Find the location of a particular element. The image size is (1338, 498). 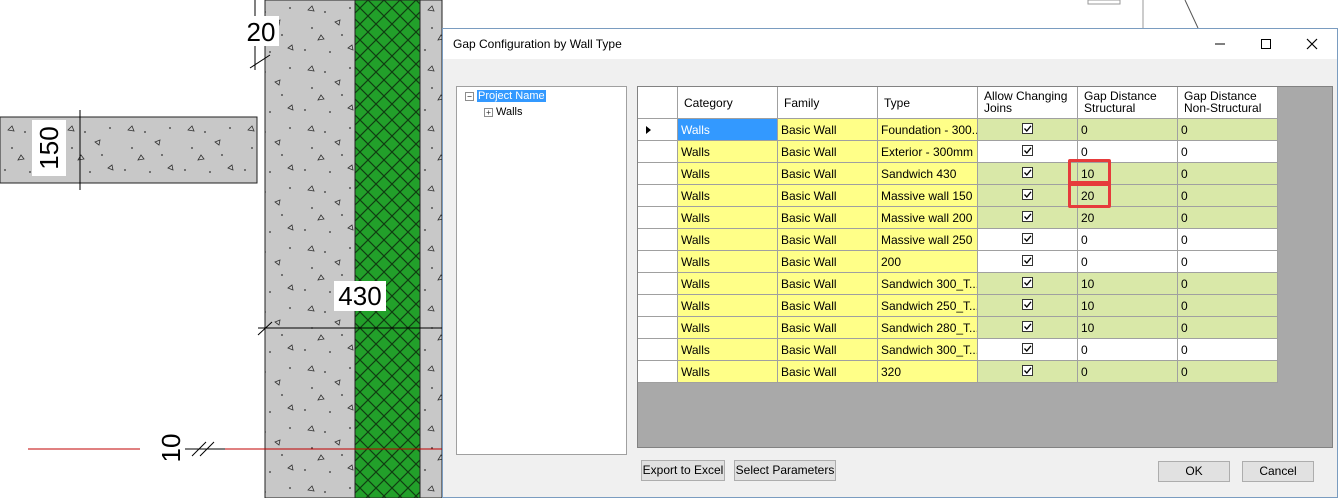

column-header-gap-nonstructural: Gap Distance Non-Structural is located at coordinates (1228, 103).